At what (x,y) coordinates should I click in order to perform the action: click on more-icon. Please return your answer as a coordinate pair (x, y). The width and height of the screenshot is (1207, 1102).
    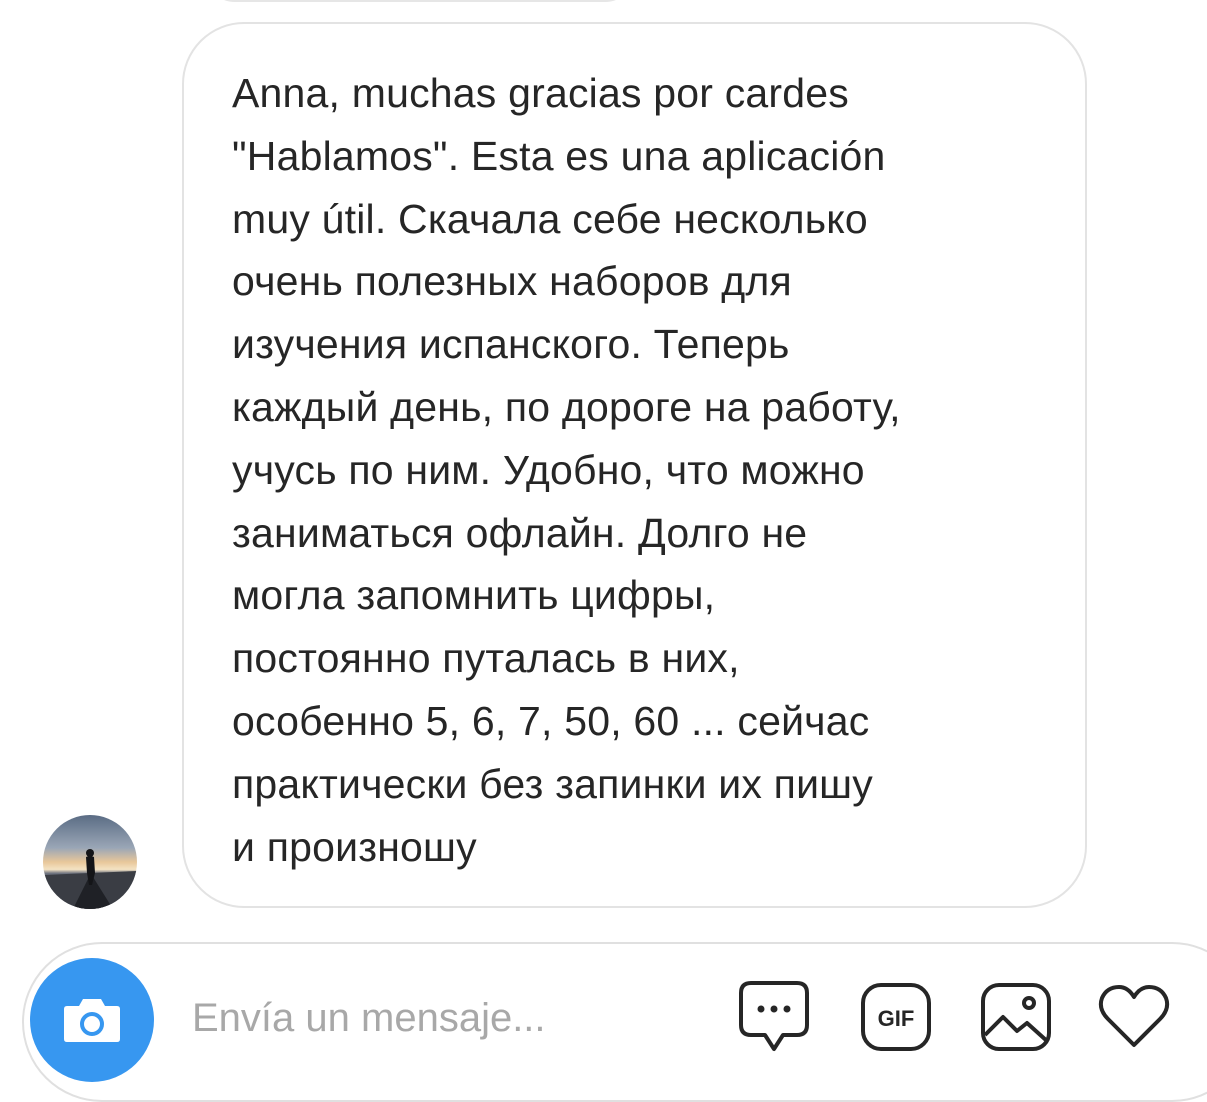
    Looking at the image, I should click on (774, 1016).